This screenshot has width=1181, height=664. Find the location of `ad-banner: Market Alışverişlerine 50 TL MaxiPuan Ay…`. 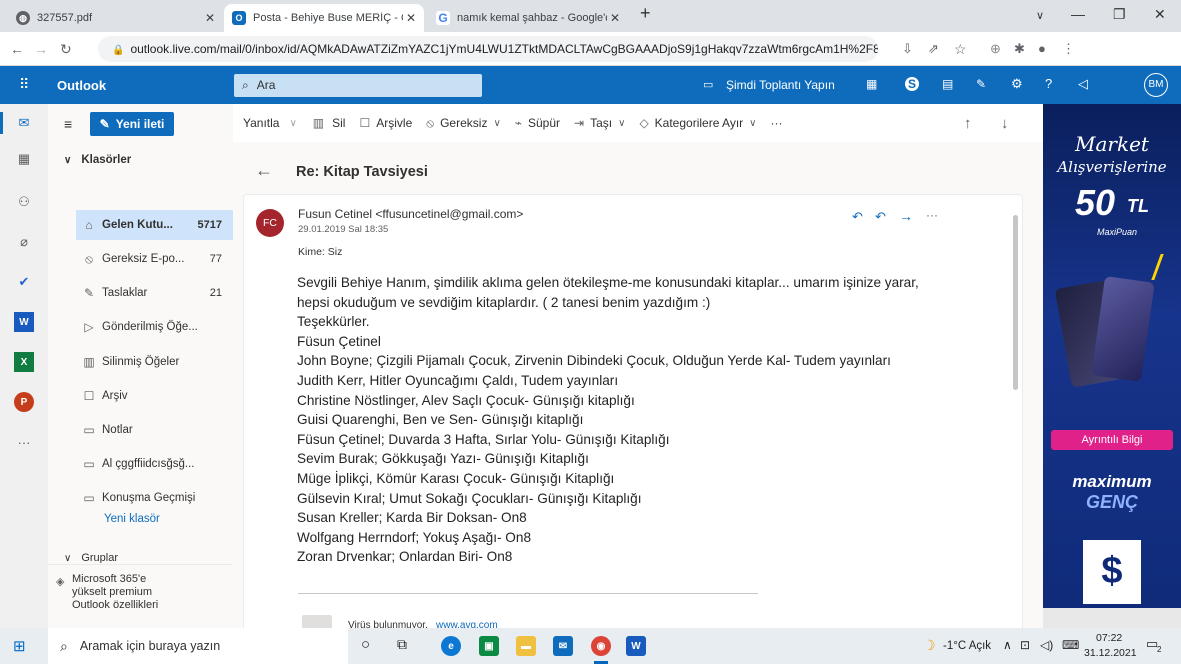

ad-banner: Market Alışverişlerine 50 TL MaxiPuan Ay… is located at coordinates (1112, 366).